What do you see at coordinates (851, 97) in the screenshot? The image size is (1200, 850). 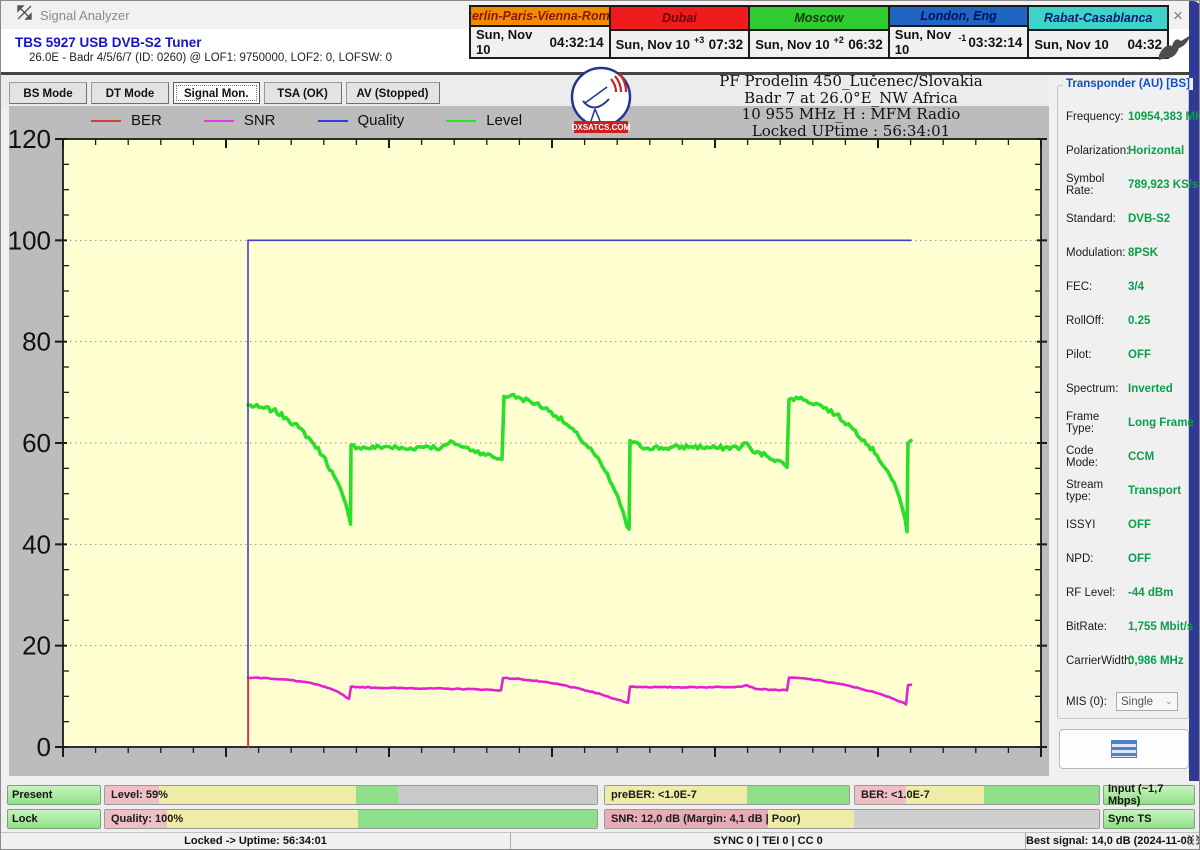 I see `site-line-2: Badr 7 at 26.0°E_NW Africa` at bounding box center [851, 97].